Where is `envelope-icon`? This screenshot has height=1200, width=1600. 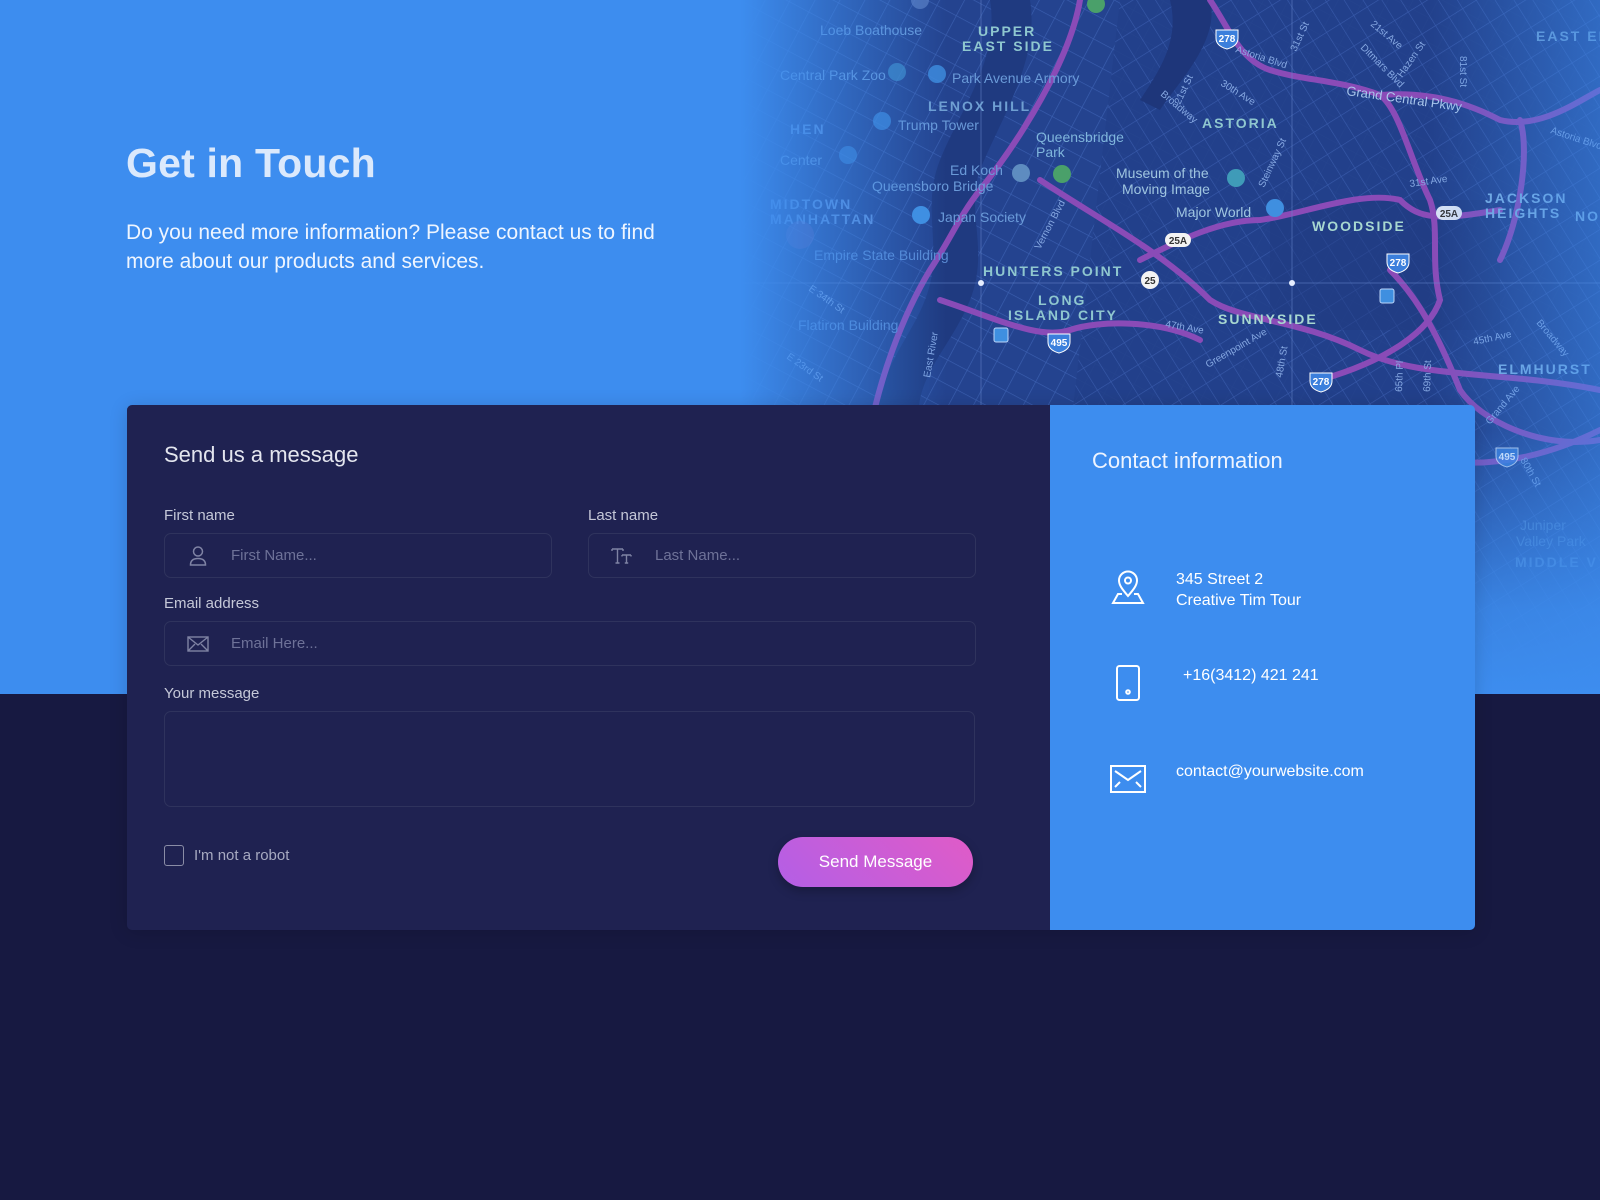 envelope-icon is located at coordinates (198, 643).